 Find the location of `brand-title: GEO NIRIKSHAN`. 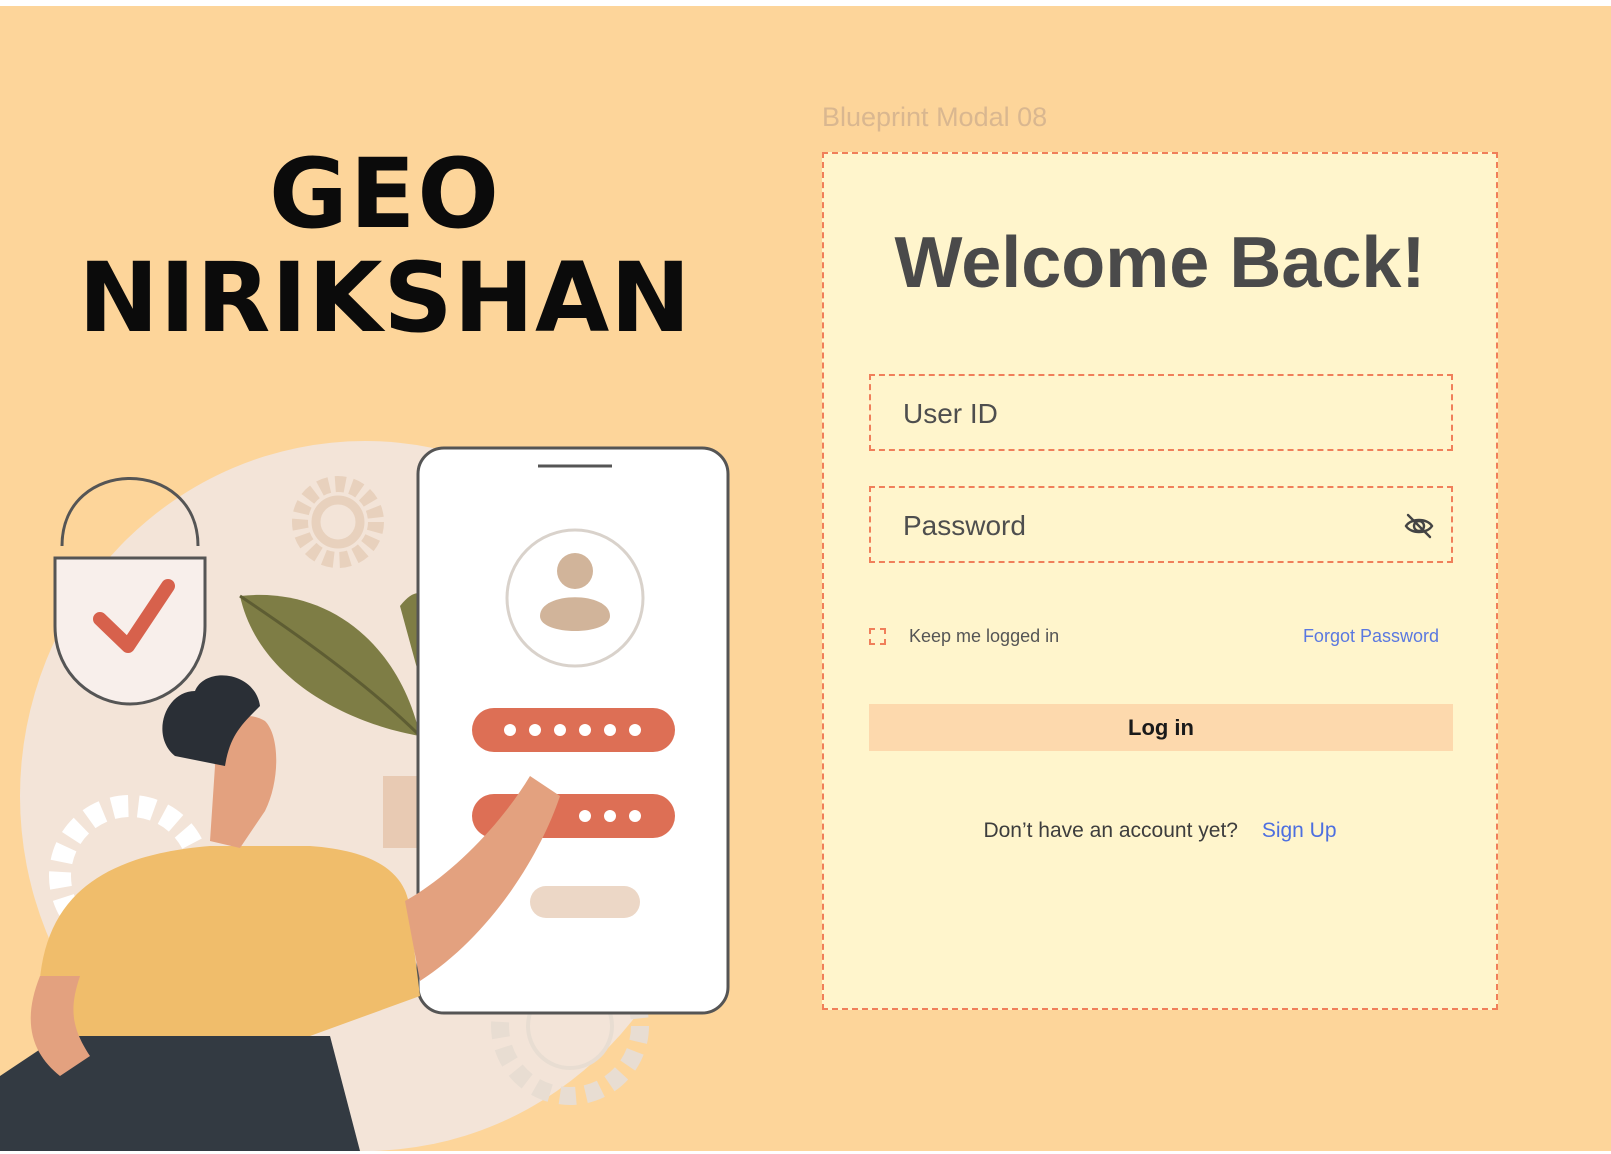

brand-title: GEO NIRIKSHAN is located at coordinates (385, 246).